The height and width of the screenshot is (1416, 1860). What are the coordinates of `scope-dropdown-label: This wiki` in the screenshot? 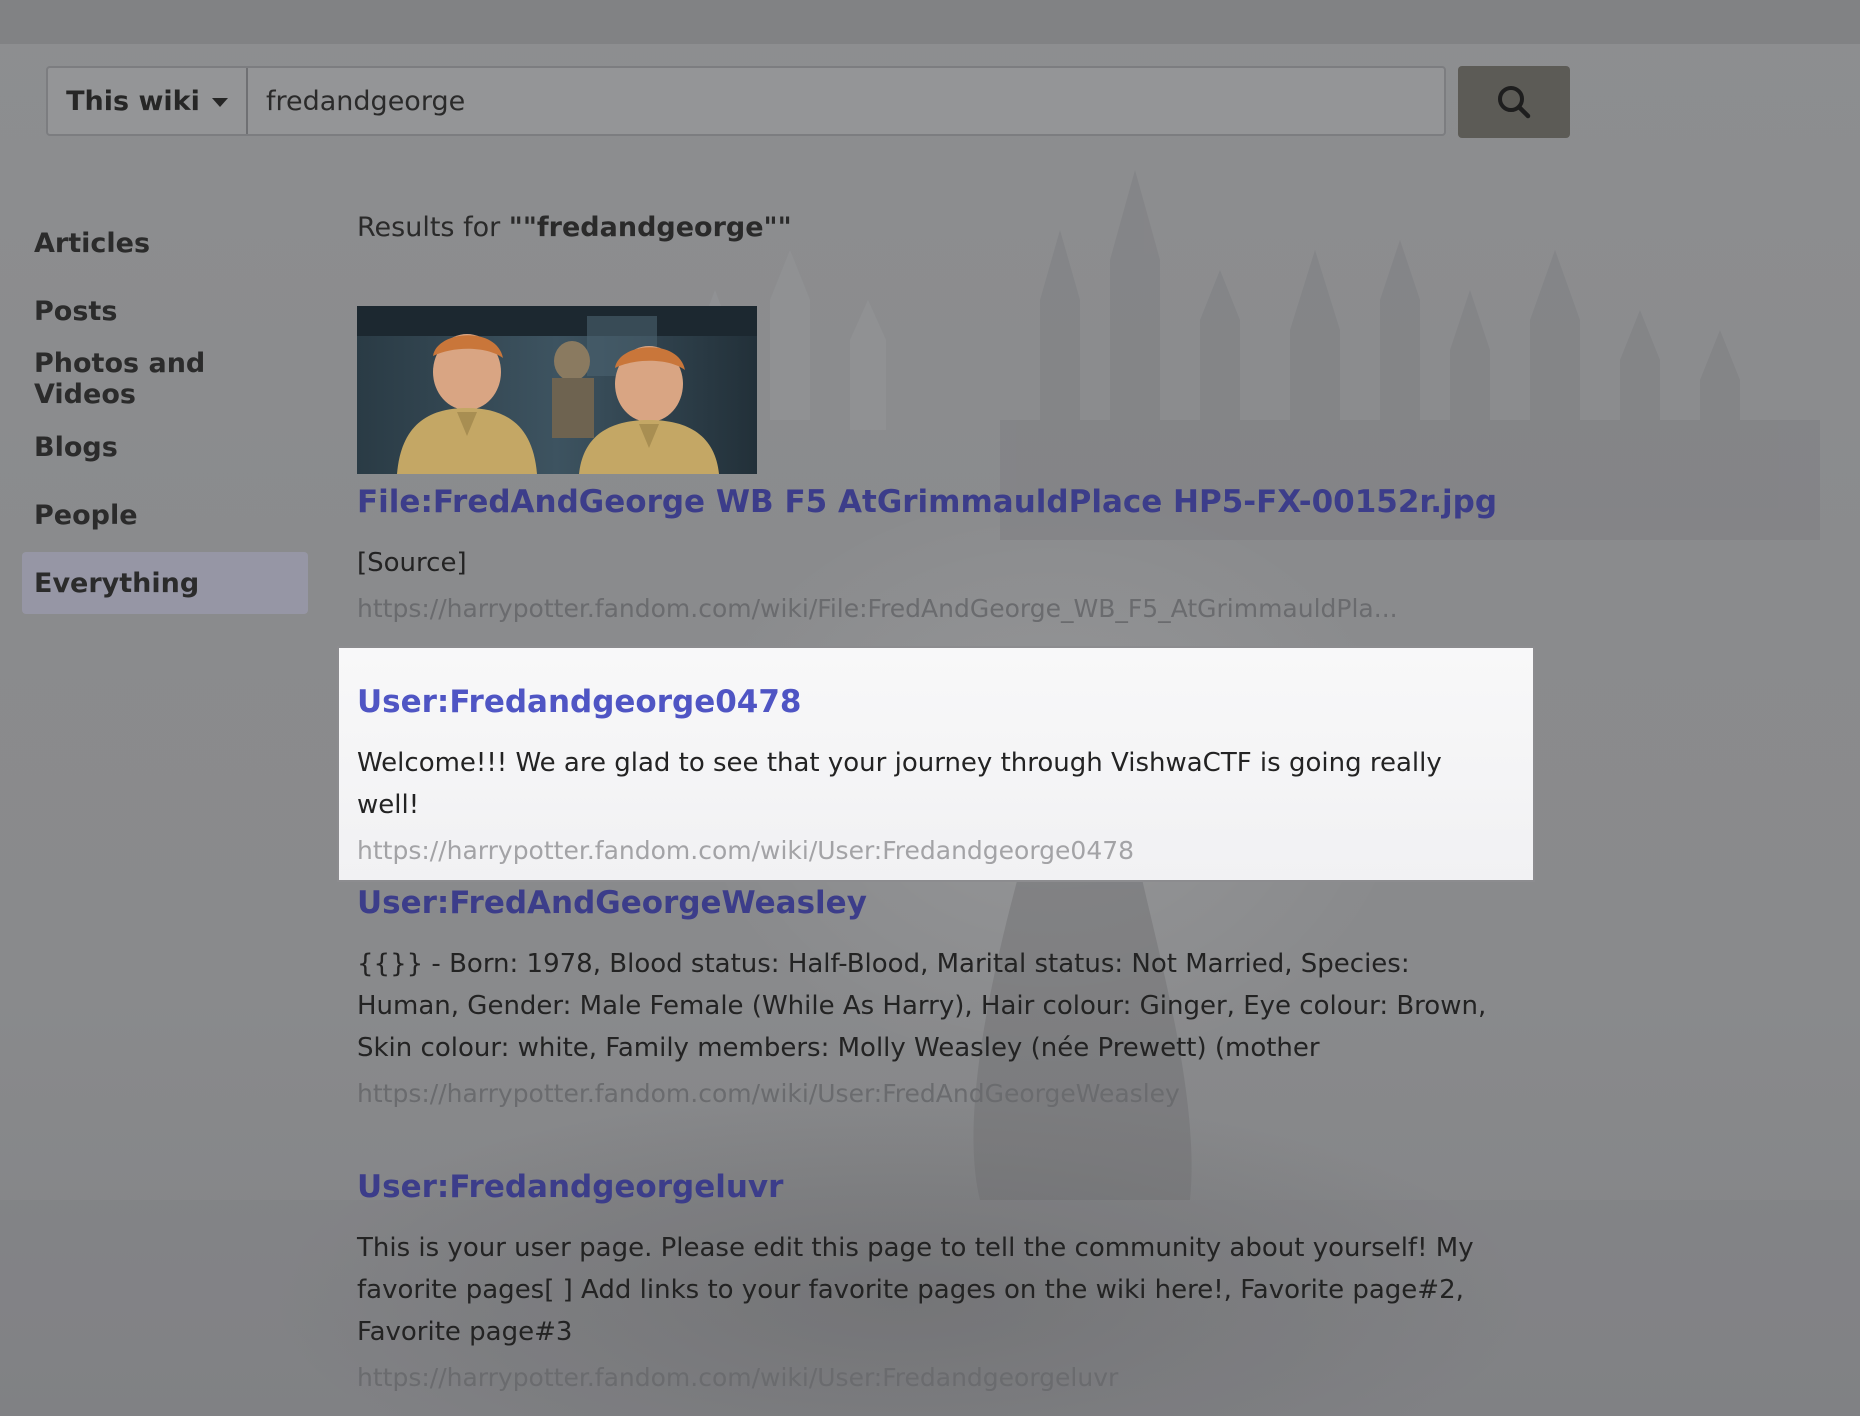 It's located at (133, 101).